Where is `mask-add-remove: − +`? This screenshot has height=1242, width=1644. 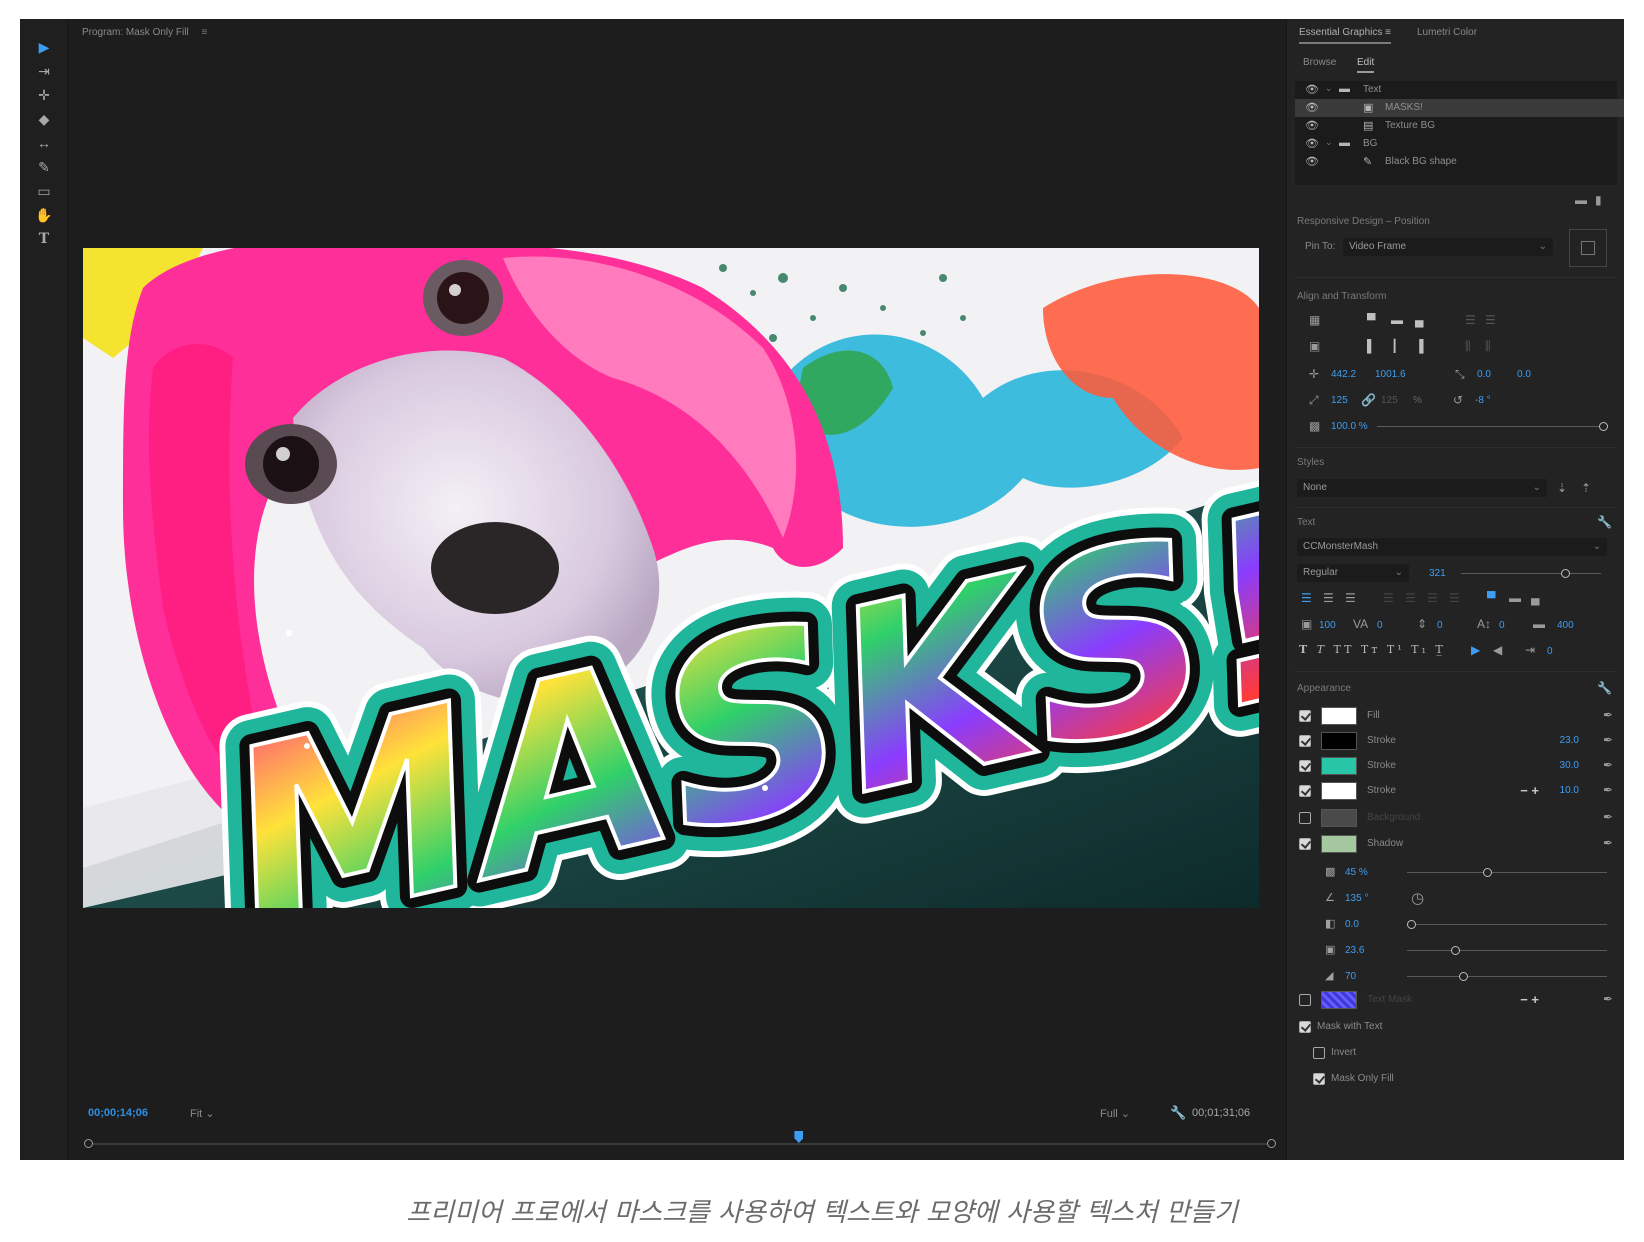 mask-add-remove: − + is located at coordinates (1529, 999).